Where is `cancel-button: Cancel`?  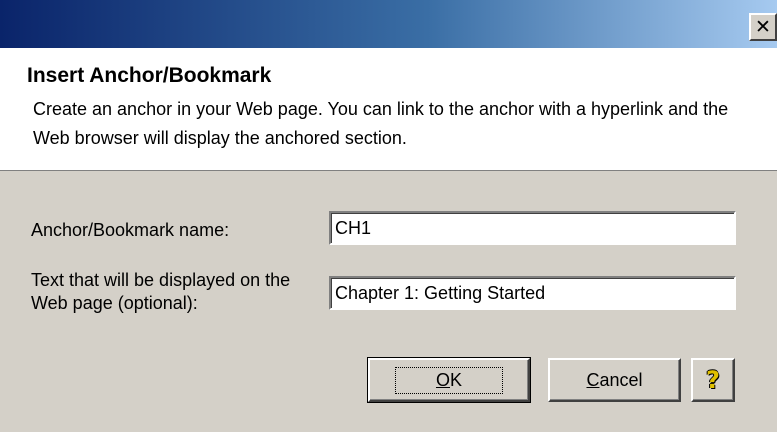
cancel-button: Cancel is located at coordinates (614, 380).